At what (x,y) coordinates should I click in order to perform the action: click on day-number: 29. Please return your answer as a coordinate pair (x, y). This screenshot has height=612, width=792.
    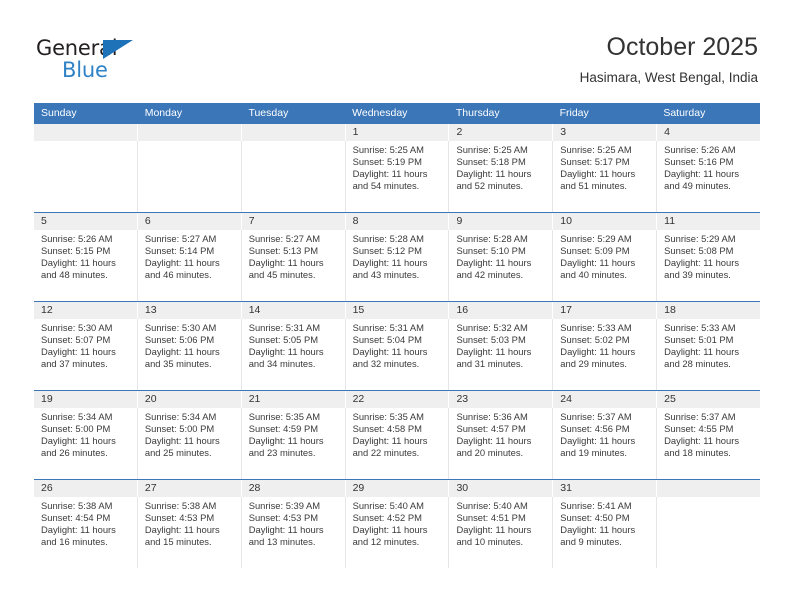
    Looking at the image, I should click on (396, 488).